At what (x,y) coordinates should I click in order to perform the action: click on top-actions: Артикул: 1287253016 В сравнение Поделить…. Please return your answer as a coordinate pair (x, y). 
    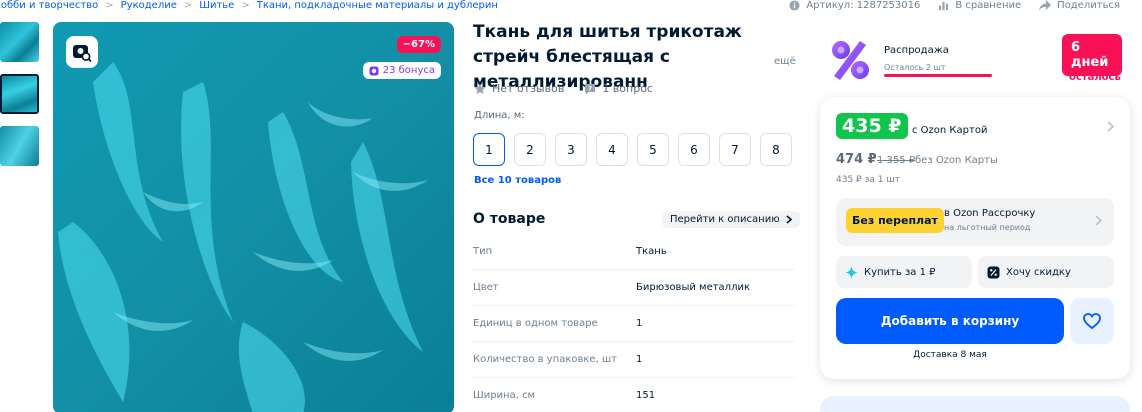
    Looking at the image, I should click on (954, 5).